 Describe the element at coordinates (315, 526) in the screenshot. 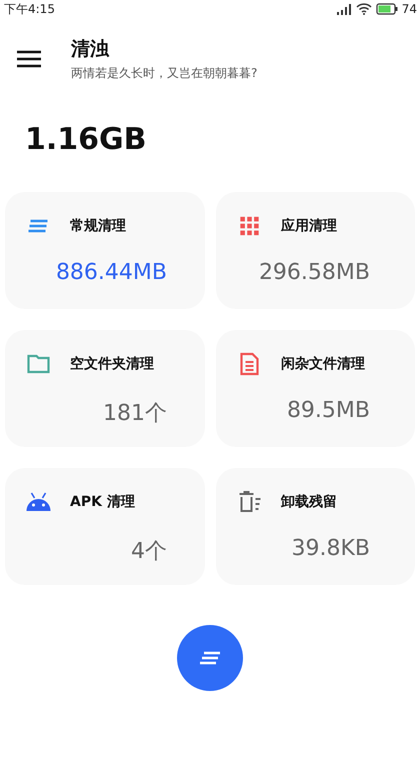

I see `clean-card: 卸载残留 39.8KB` at that location.